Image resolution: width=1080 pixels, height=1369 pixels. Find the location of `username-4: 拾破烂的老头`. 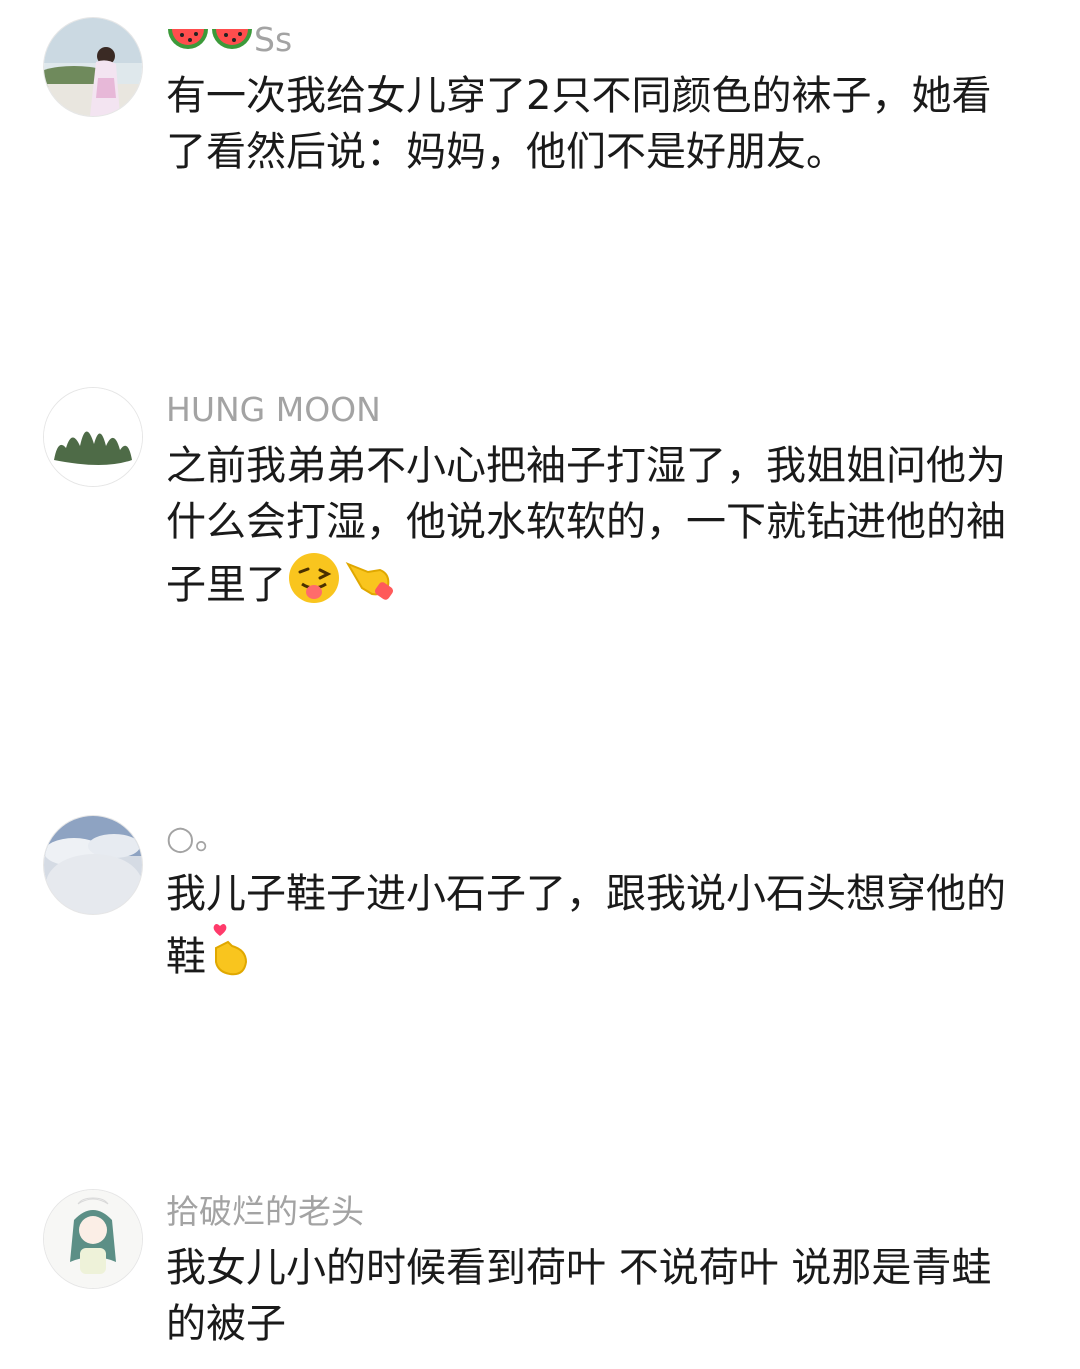

username-4: 拾破烂的老头 is located at coordinates (265, 1212).